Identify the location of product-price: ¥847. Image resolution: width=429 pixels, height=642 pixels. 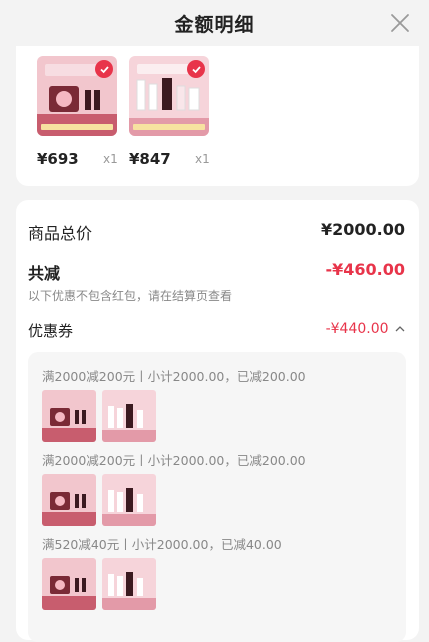
(150, 159).